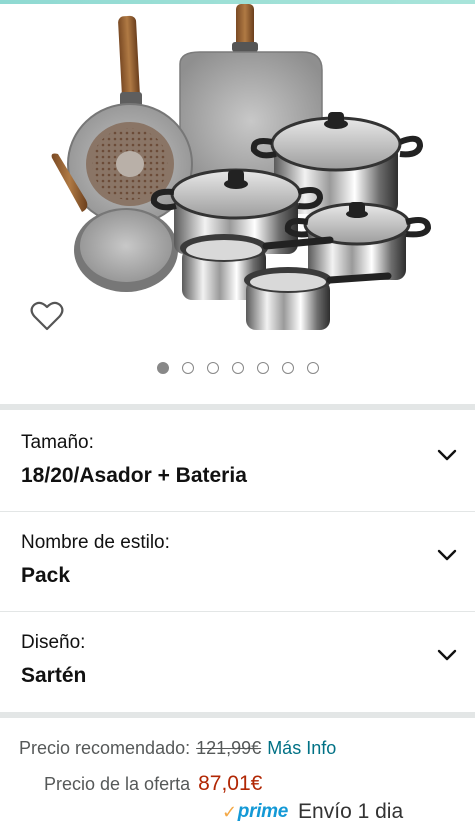 Image resolution: width=475 pixels, height=824 pixels. I want to click on option-label: Diseño:, so click(53, 642).